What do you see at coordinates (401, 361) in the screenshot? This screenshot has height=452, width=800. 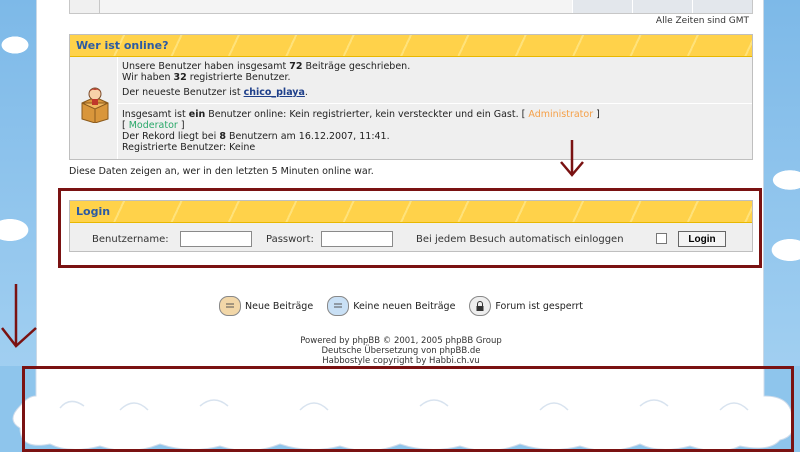 I see `style-credit: Habbostyle copyright by Habbi.ch.vu` at bounding box center [401, 361].